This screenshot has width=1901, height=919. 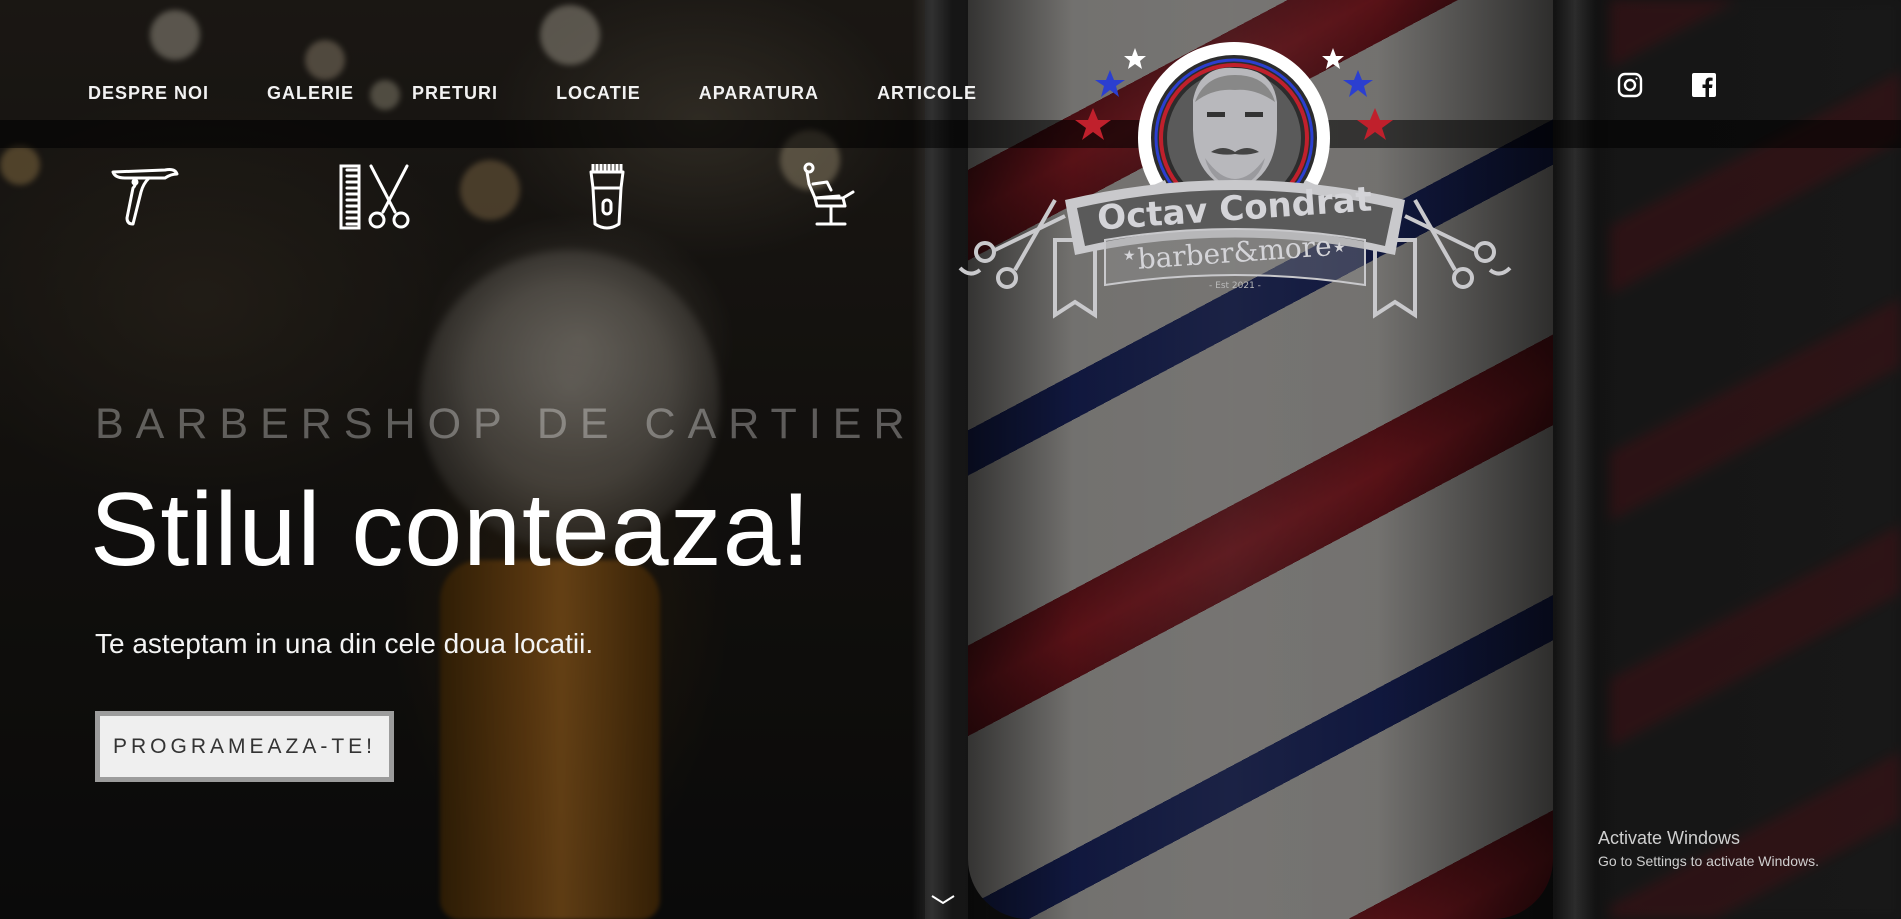 I want to click on instagram-icon, so click(x=1630, y=85).